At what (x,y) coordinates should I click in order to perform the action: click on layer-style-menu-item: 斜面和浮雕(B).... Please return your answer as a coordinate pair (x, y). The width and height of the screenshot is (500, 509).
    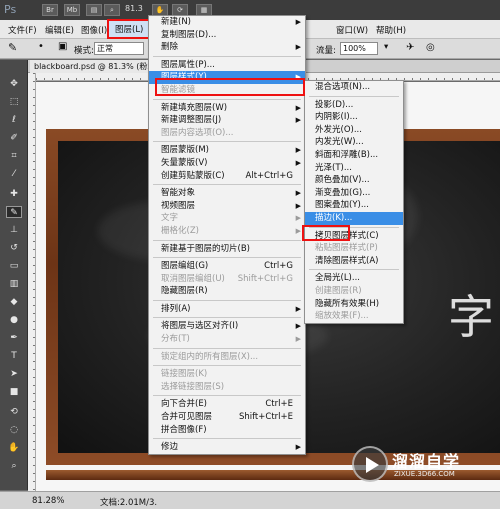
    Looking at the image, I should click on (354, 155).